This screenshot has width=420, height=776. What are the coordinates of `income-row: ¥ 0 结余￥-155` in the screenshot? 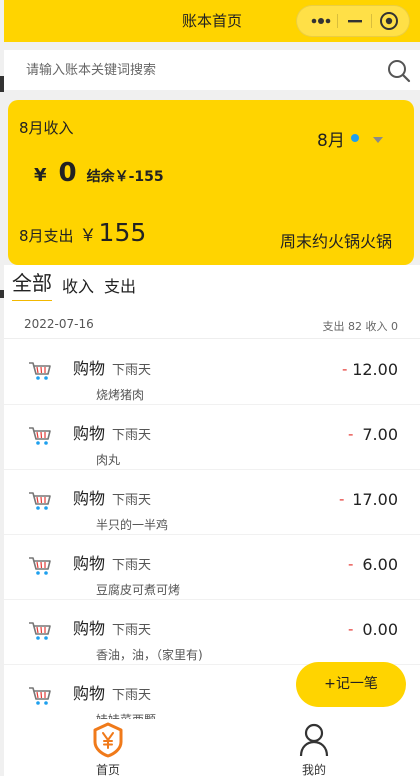 It's located at (99, 175).